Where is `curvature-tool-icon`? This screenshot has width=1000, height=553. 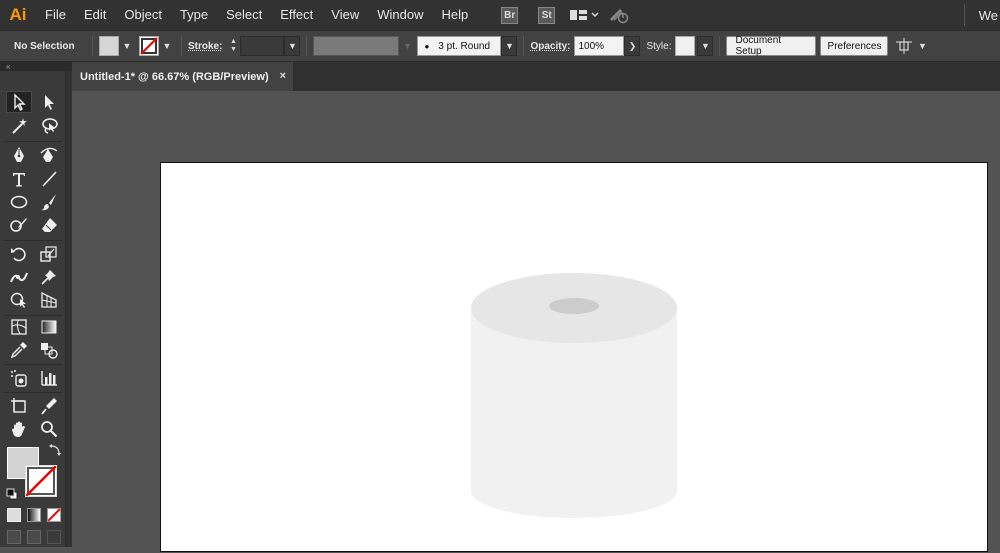
curvature-tool-icon is located at coordinates (49, 155).